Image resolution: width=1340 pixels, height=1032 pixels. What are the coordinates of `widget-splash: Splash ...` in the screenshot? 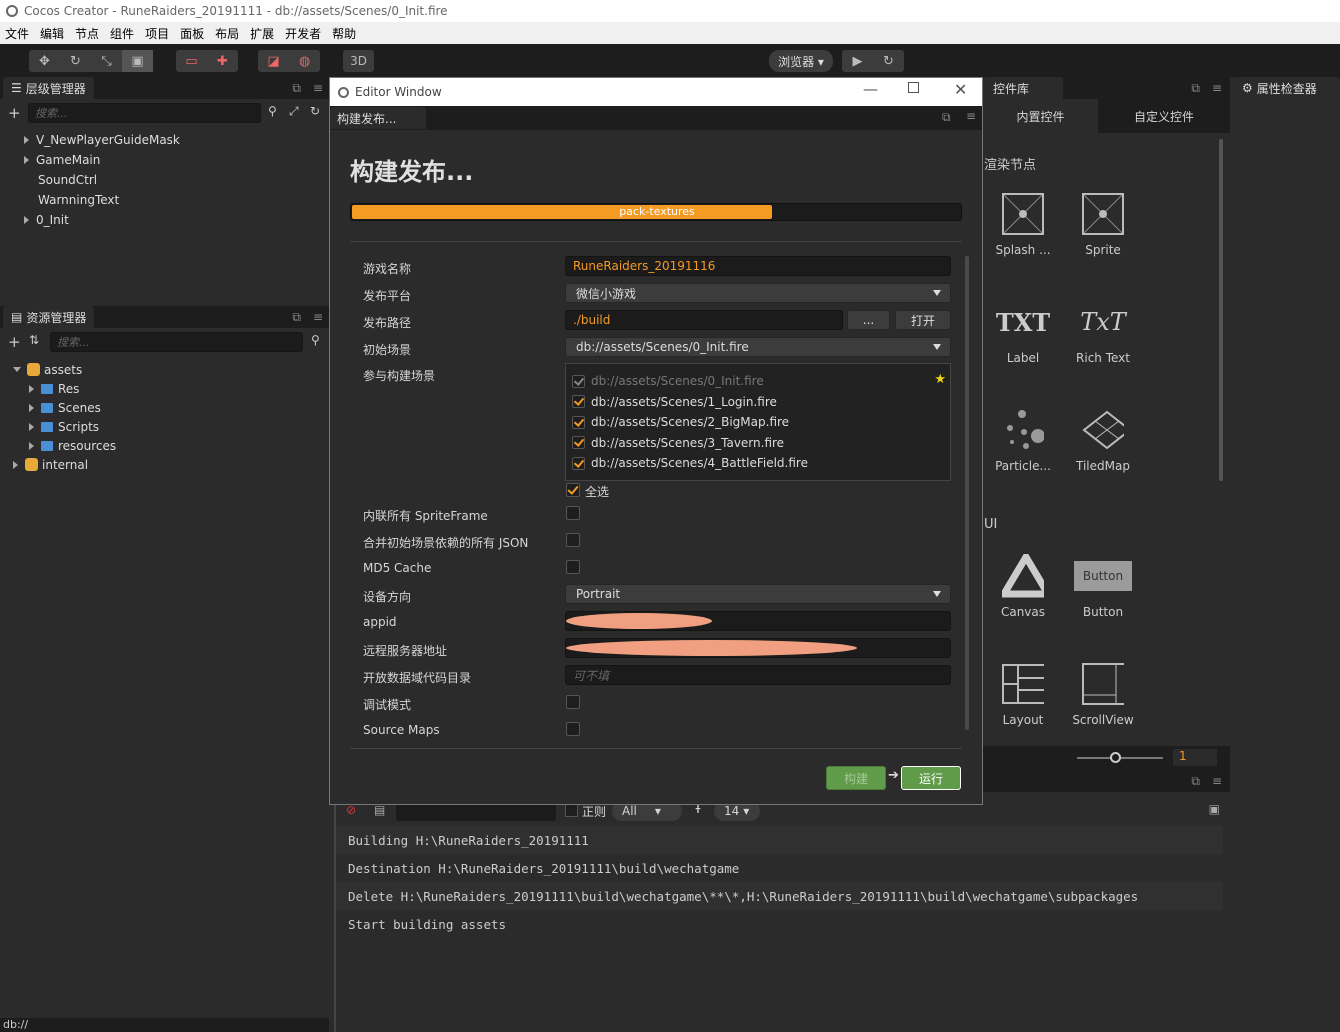 It's located at (1023, 225).